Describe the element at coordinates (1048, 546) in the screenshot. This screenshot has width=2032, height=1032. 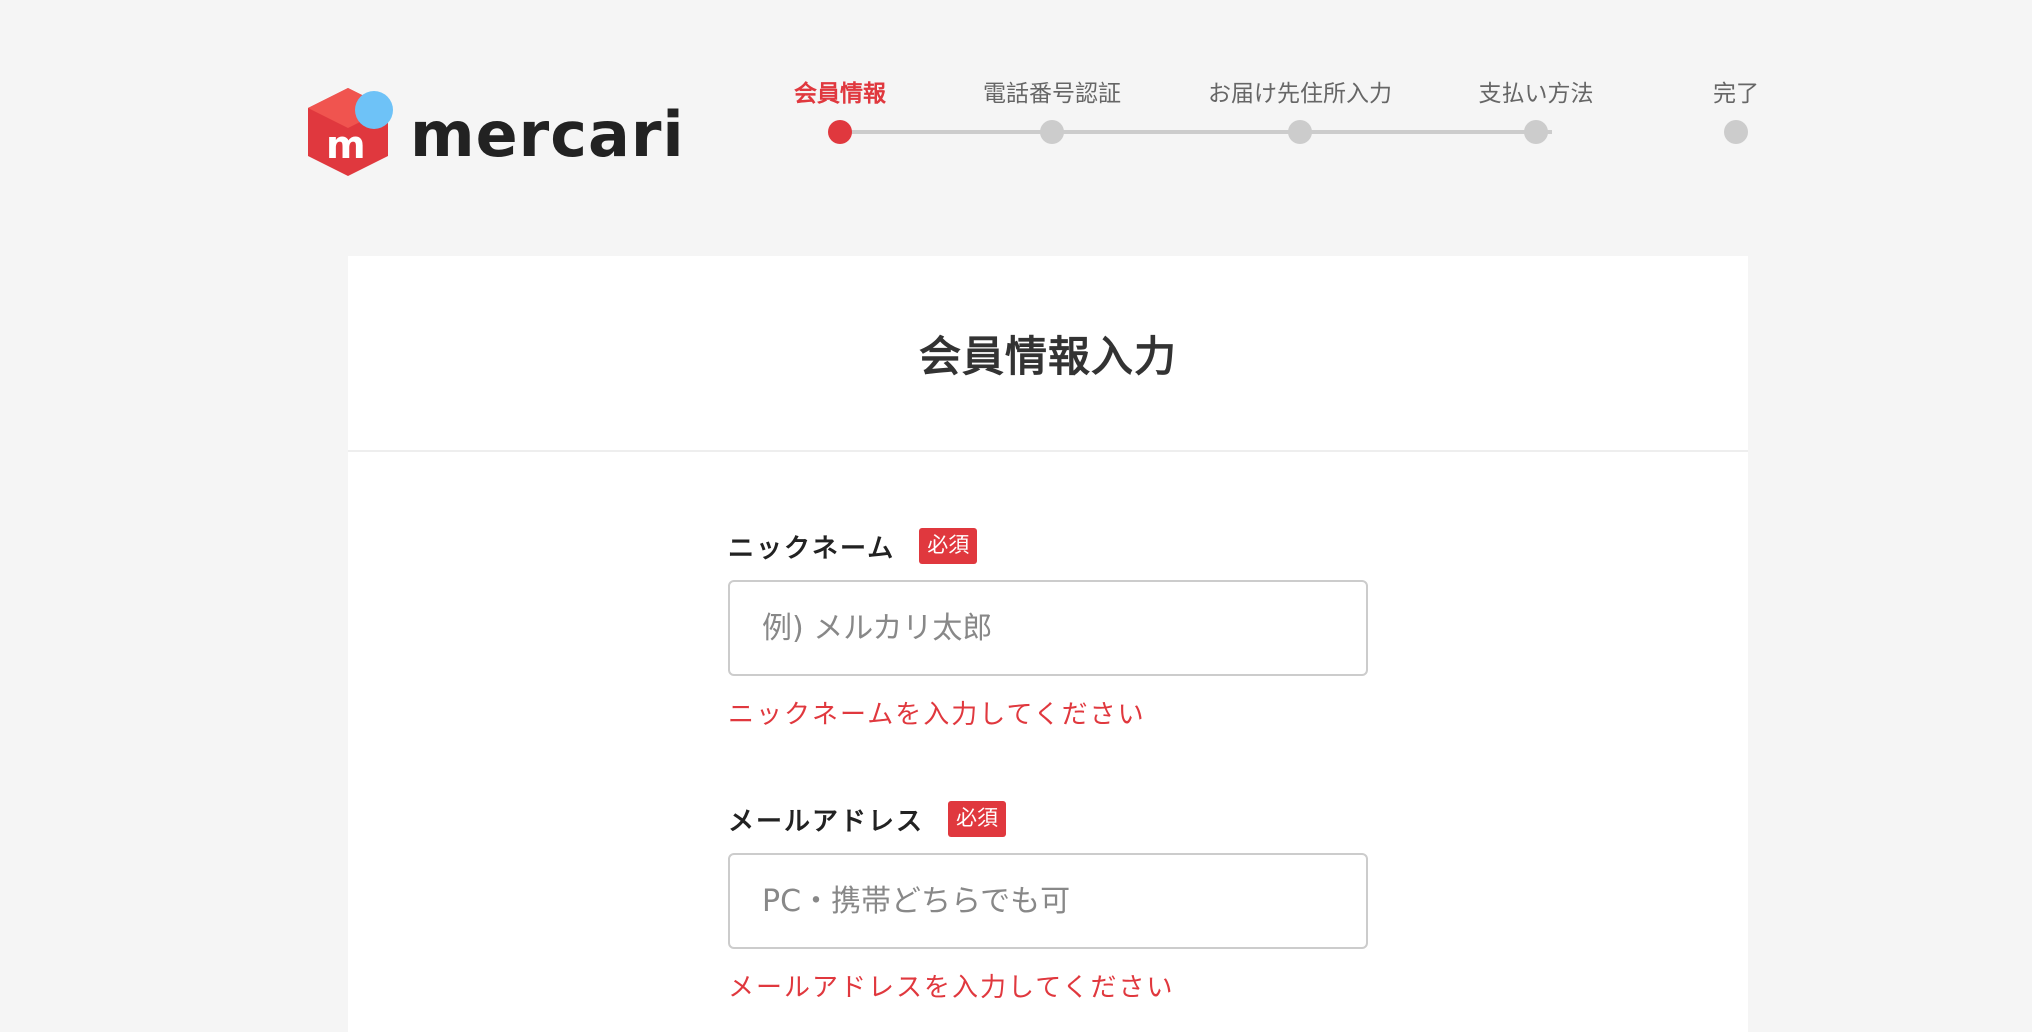
I see `nickname-label-row: ニックネーム 必須` at that location.